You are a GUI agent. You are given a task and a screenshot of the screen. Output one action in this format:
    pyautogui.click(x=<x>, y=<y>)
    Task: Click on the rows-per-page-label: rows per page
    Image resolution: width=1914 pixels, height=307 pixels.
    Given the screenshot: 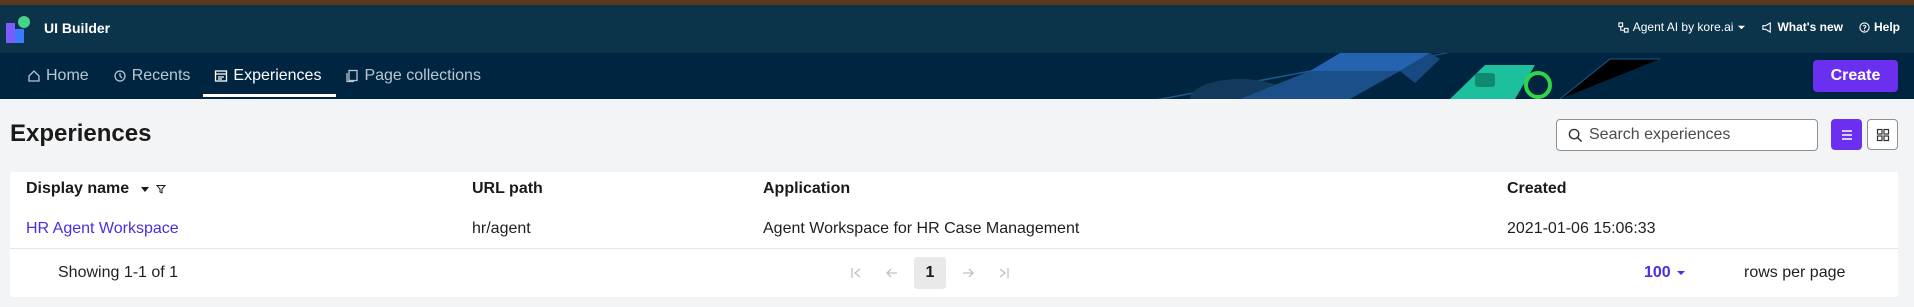 What is the action you would take?
    pyautogui.click(x=1795, y=272)
    